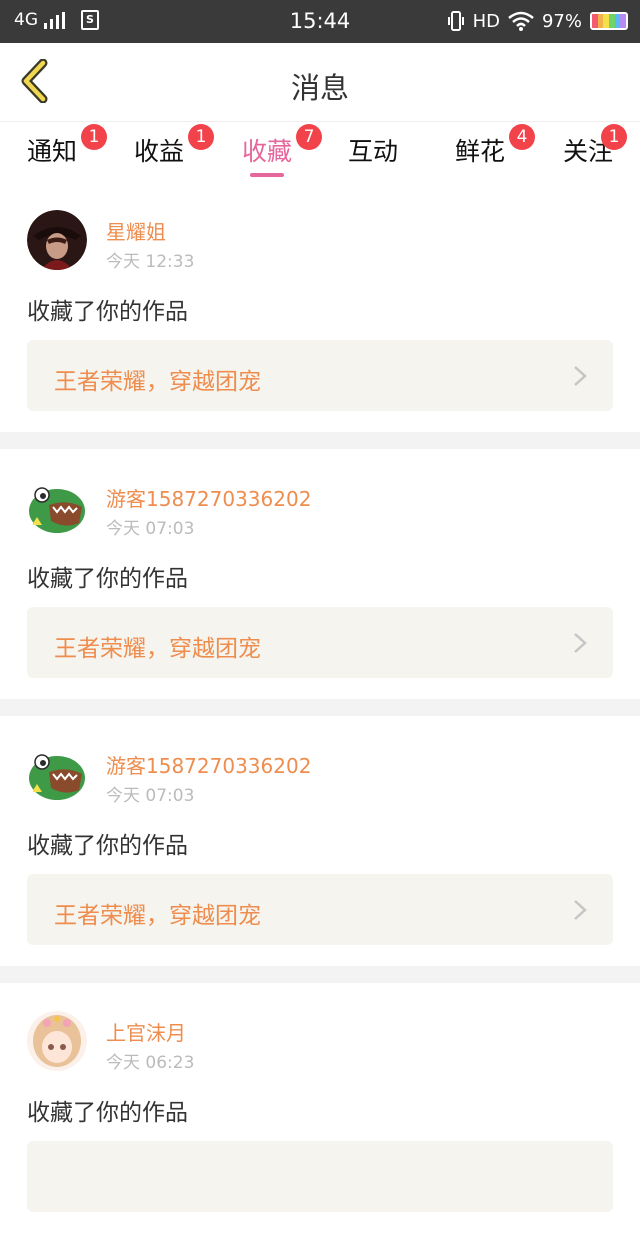 Image resolution: width=640 pixels, height=1233 pixels. I want to click on timestamp: 今天 12:33, so click(150, 262).